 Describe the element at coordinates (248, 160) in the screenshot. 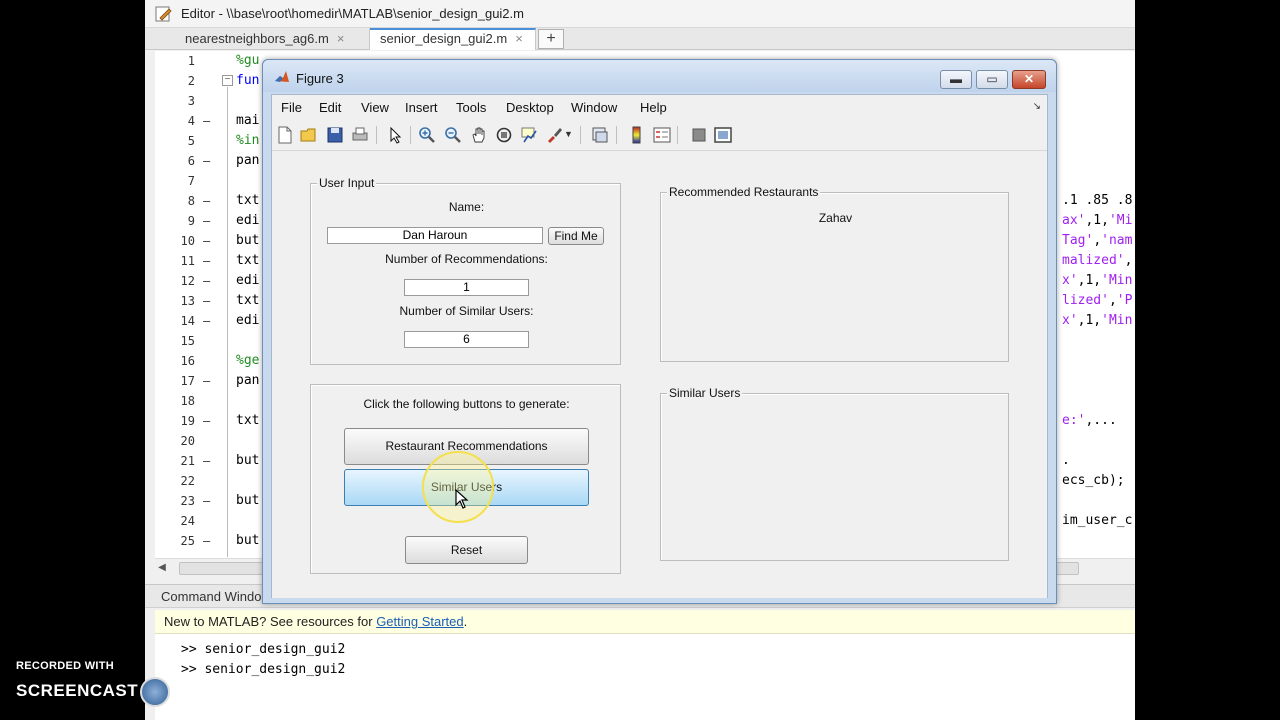

I see `code-line: pan` at that location.